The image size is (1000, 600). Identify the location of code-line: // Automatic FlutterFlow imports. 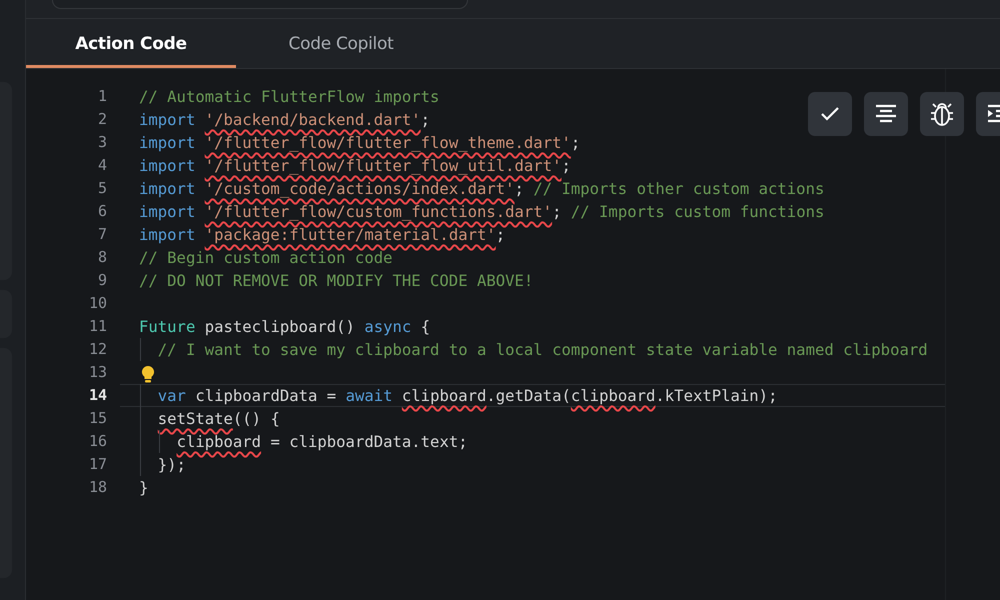
(289, 97).